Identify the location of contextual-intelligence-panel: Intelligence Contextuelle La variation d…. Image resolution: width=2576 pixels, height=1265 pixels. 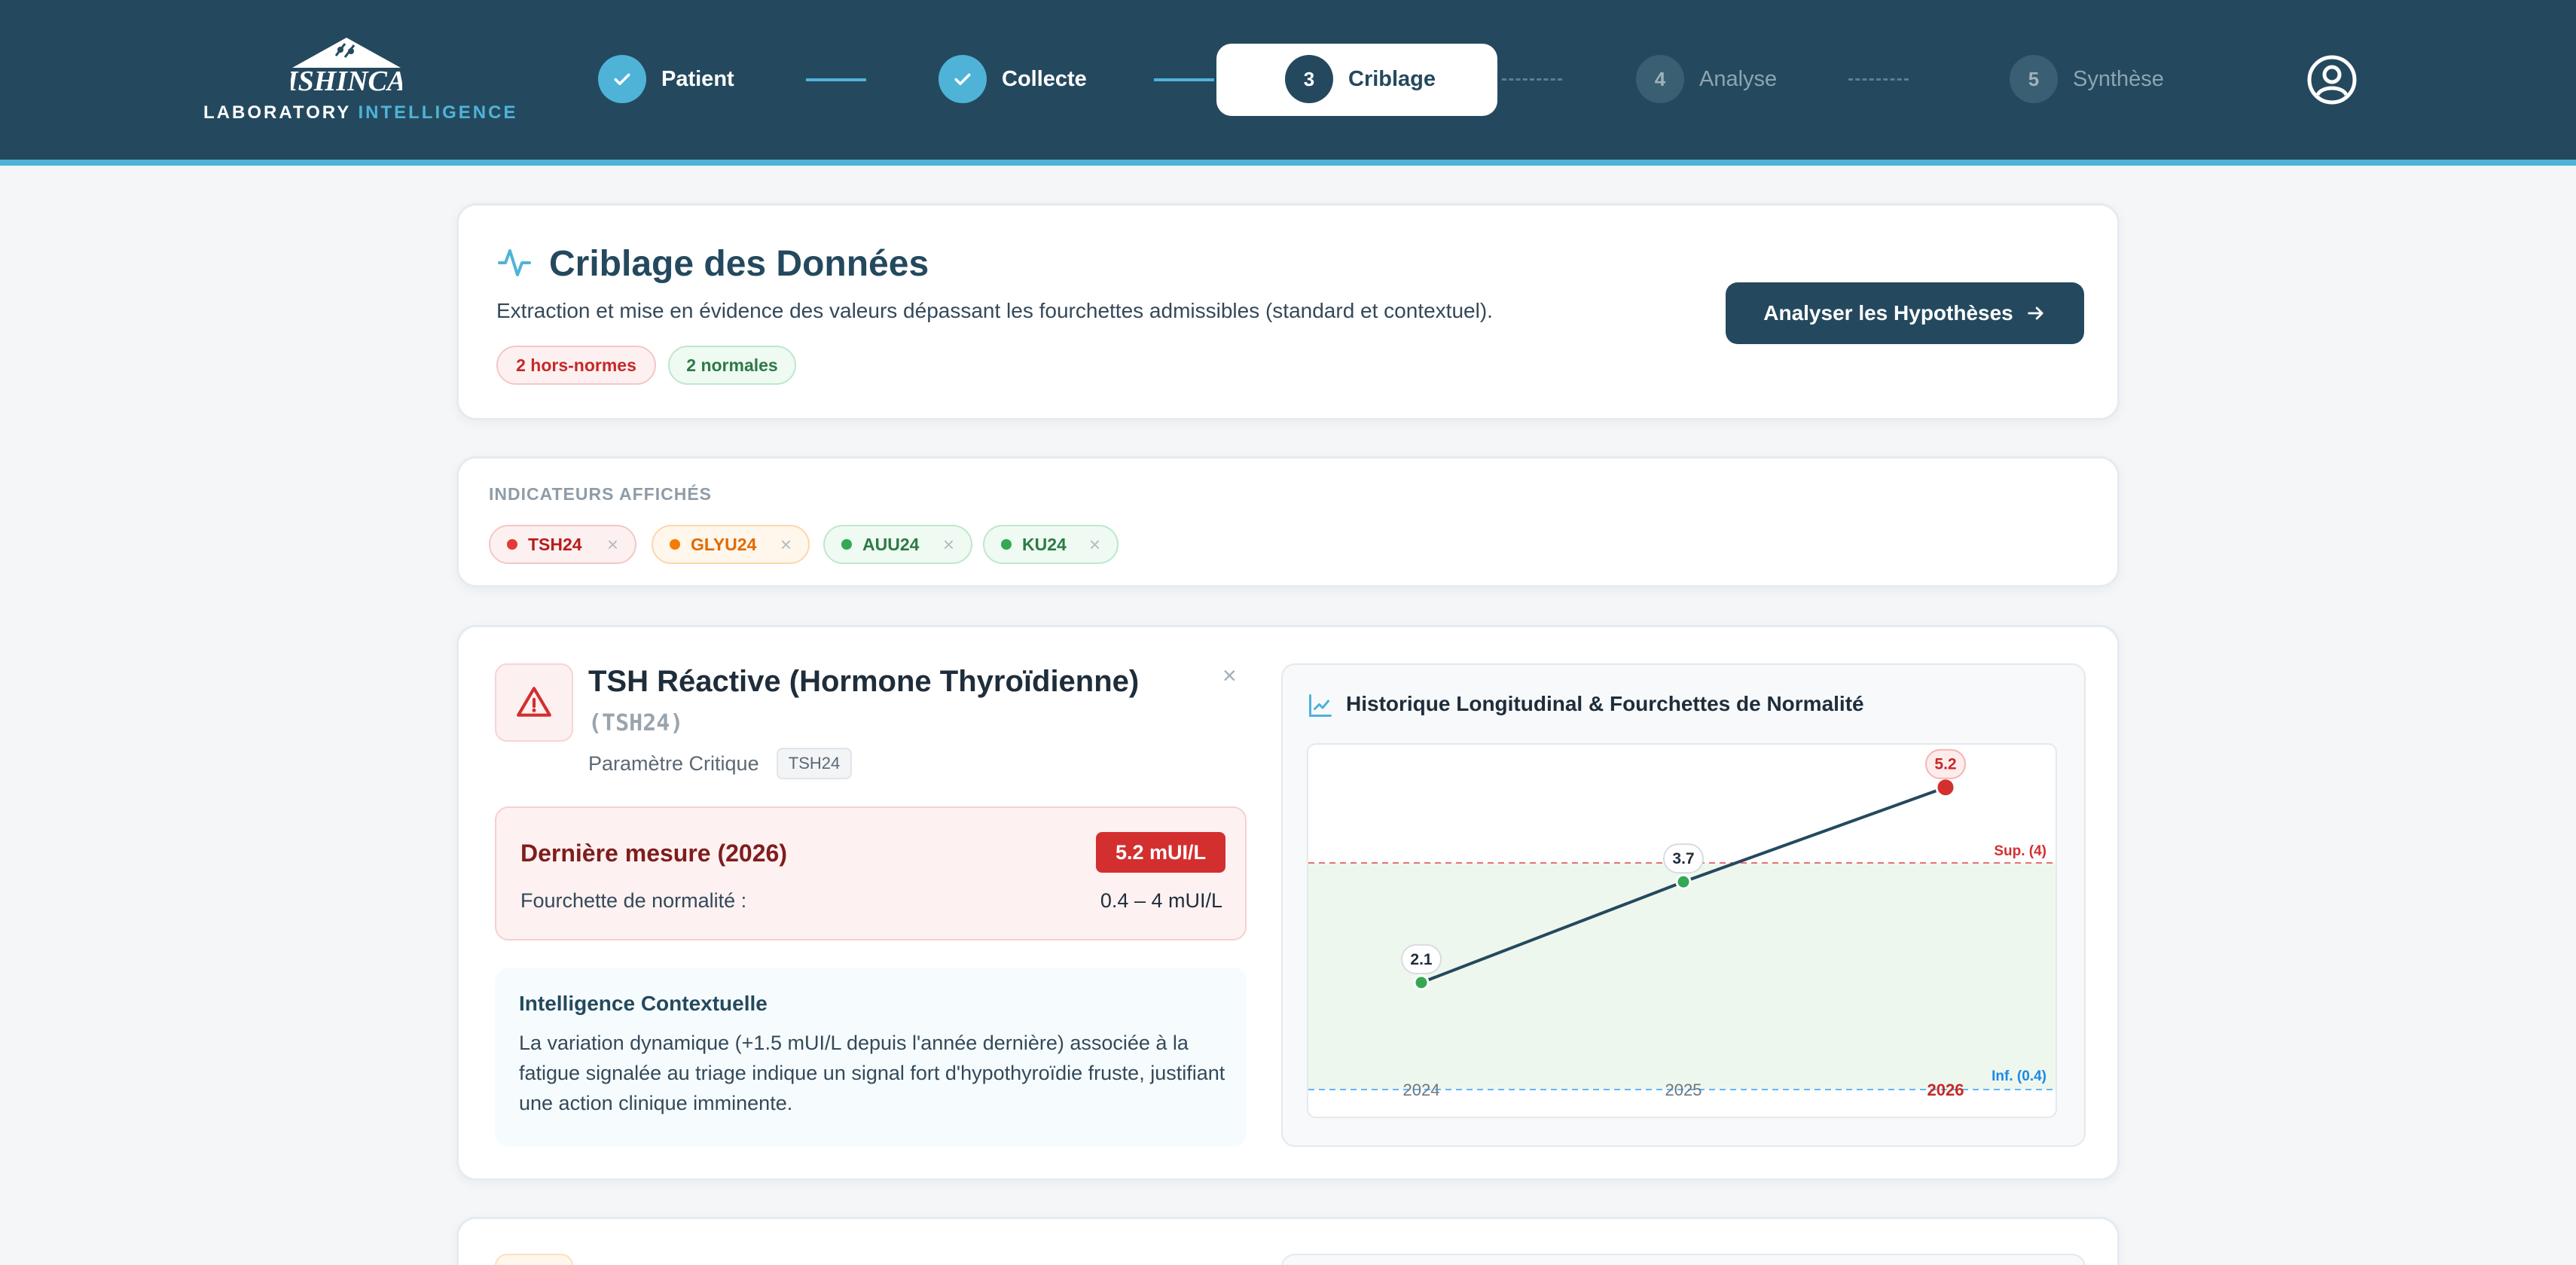
(871, 1057).